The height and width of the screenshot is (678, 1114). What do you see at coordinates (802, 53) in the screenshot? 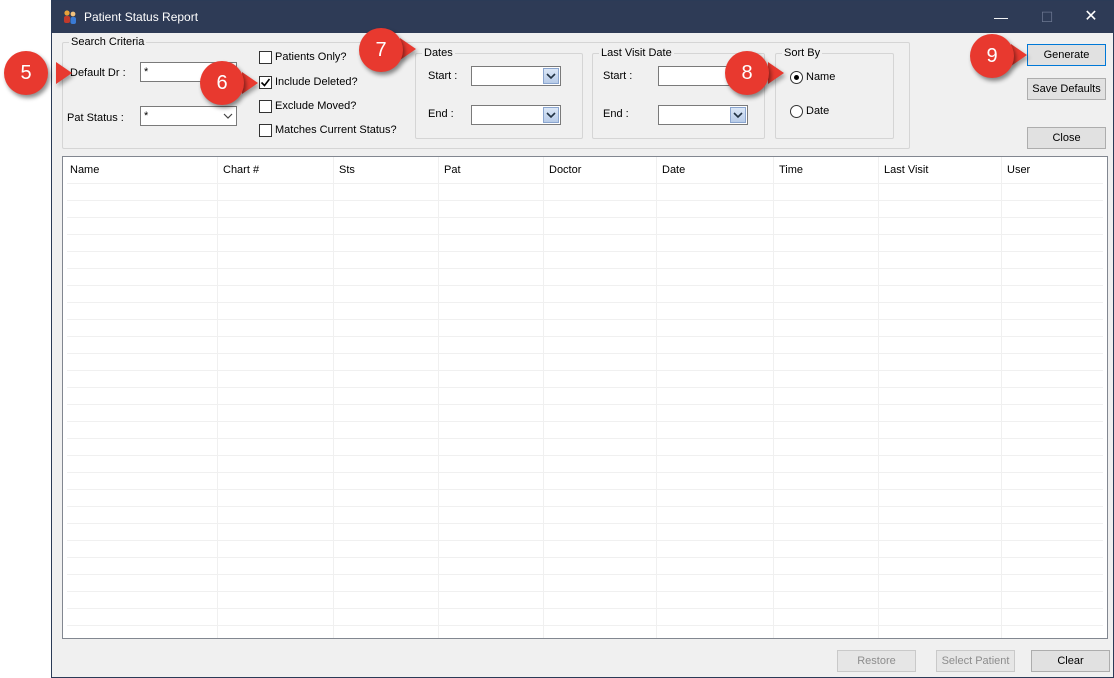
I see `sort-by-legend: Sort By` at bounding box center [802, 53].